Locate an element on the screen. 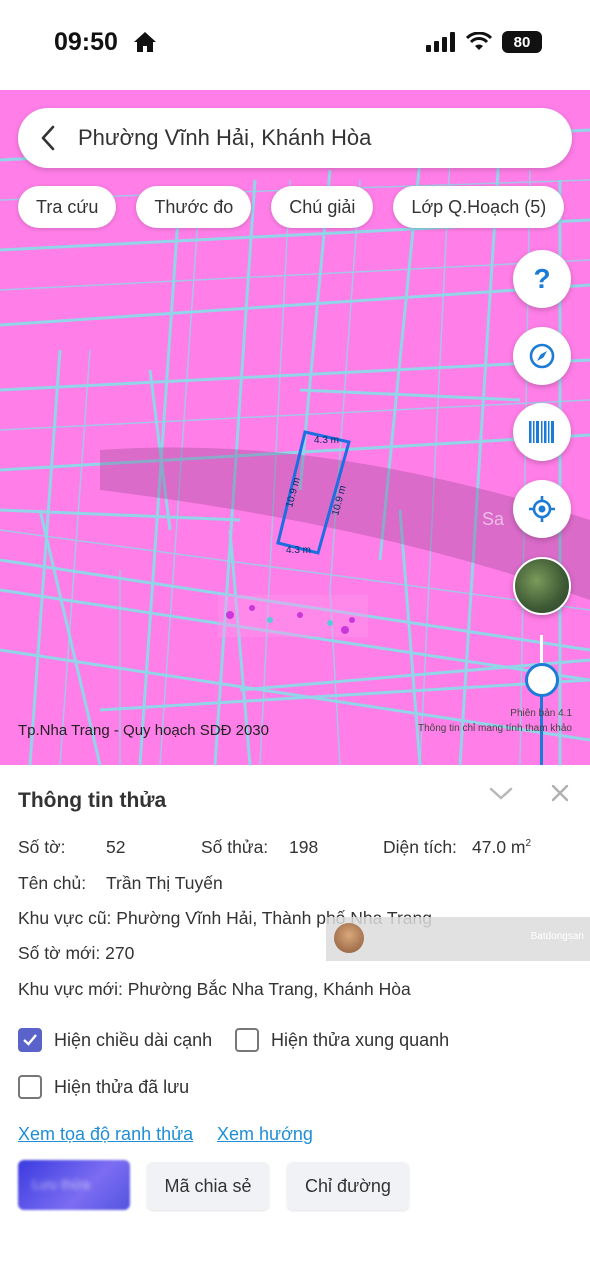 This screenshot has height=1280, width=590. sheet-title: Thông tin thửa is located at coordinates (92, 800).